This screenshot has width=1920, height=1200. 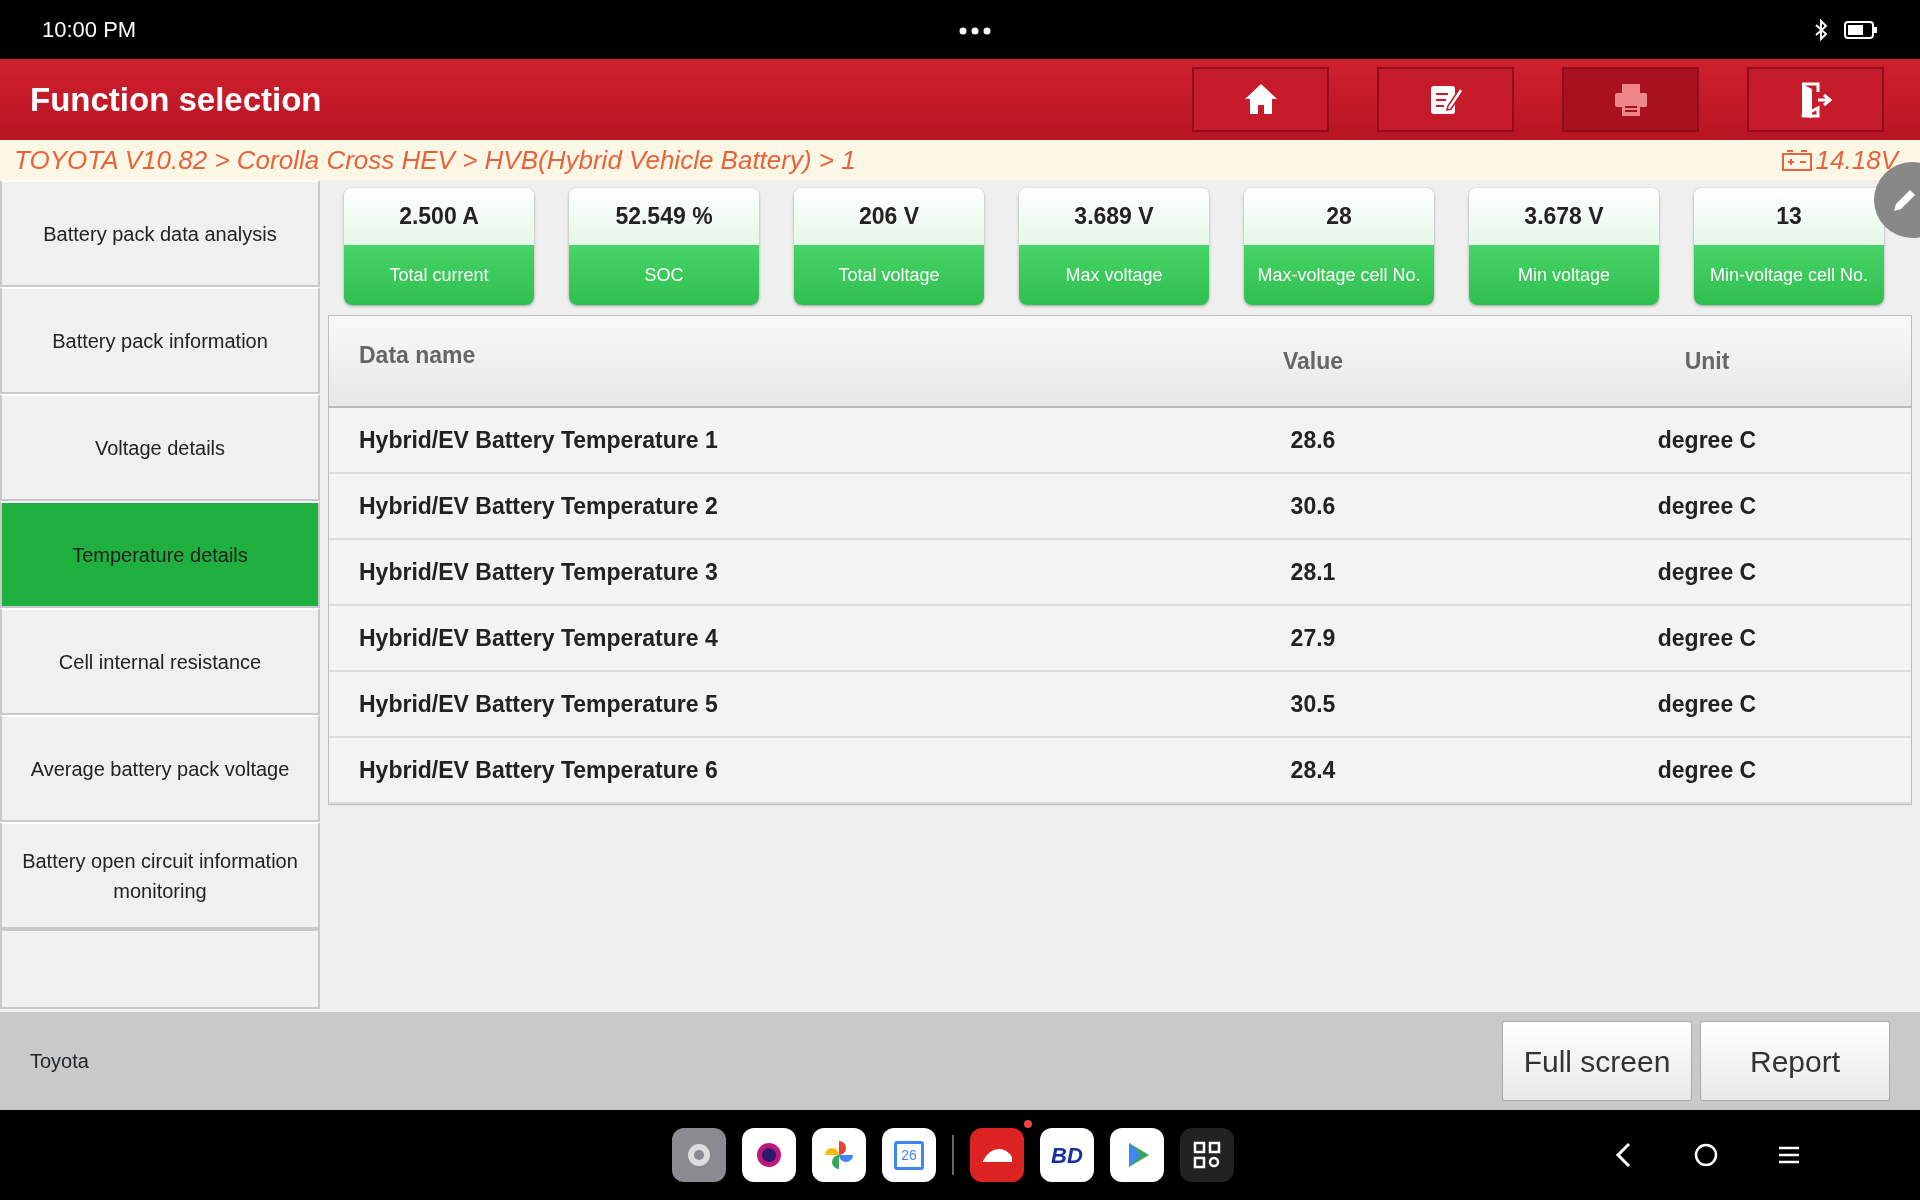 What do you see at coordinates (1789, 1155) in the screenshot?
I see `menu-icon` at bounding box center [1789, 1155].